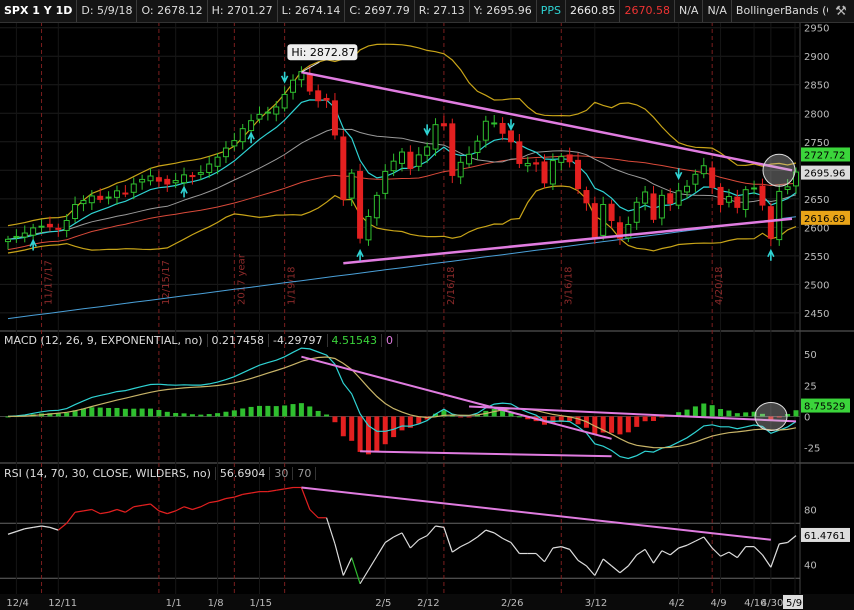 This screenshot has height=610, width=854. I want to click on time-tick-label: 4/2, so click(677, 603).